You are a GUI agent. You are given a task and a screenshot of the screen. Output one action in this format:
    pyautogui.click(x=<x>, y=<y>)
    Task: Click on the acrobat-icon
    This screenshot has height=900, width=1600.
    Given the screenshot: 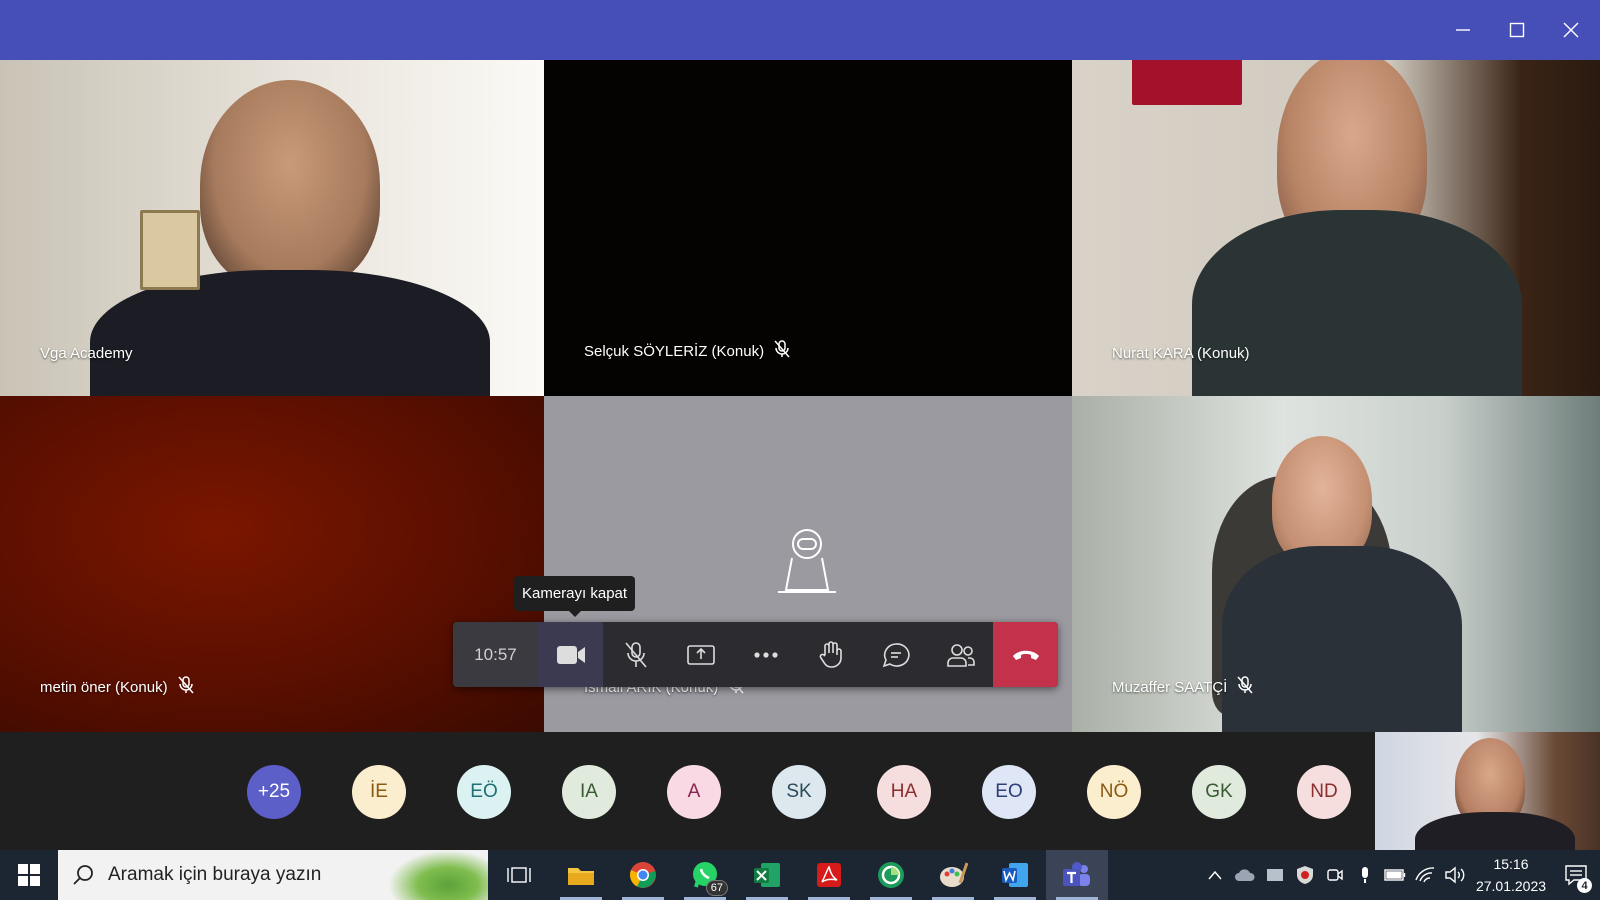 What is the action you would take?
    pyautogui.click(x=829, y=875)
    